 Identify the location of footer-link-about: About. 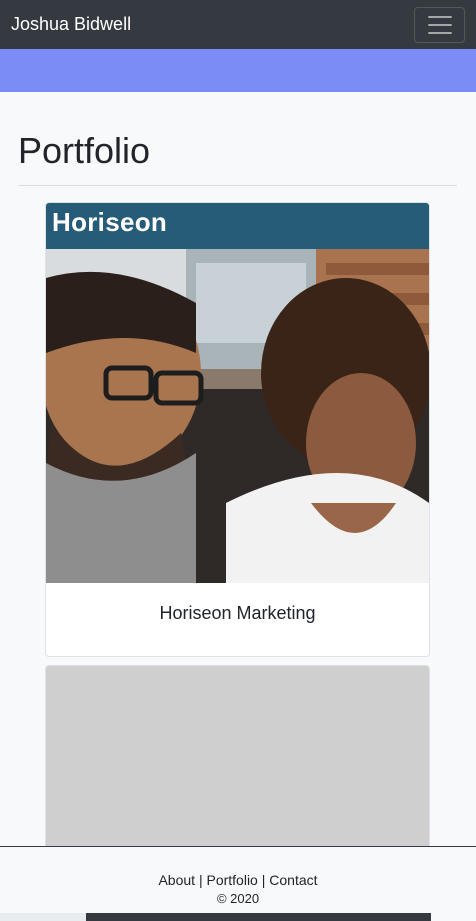
(176, 880).